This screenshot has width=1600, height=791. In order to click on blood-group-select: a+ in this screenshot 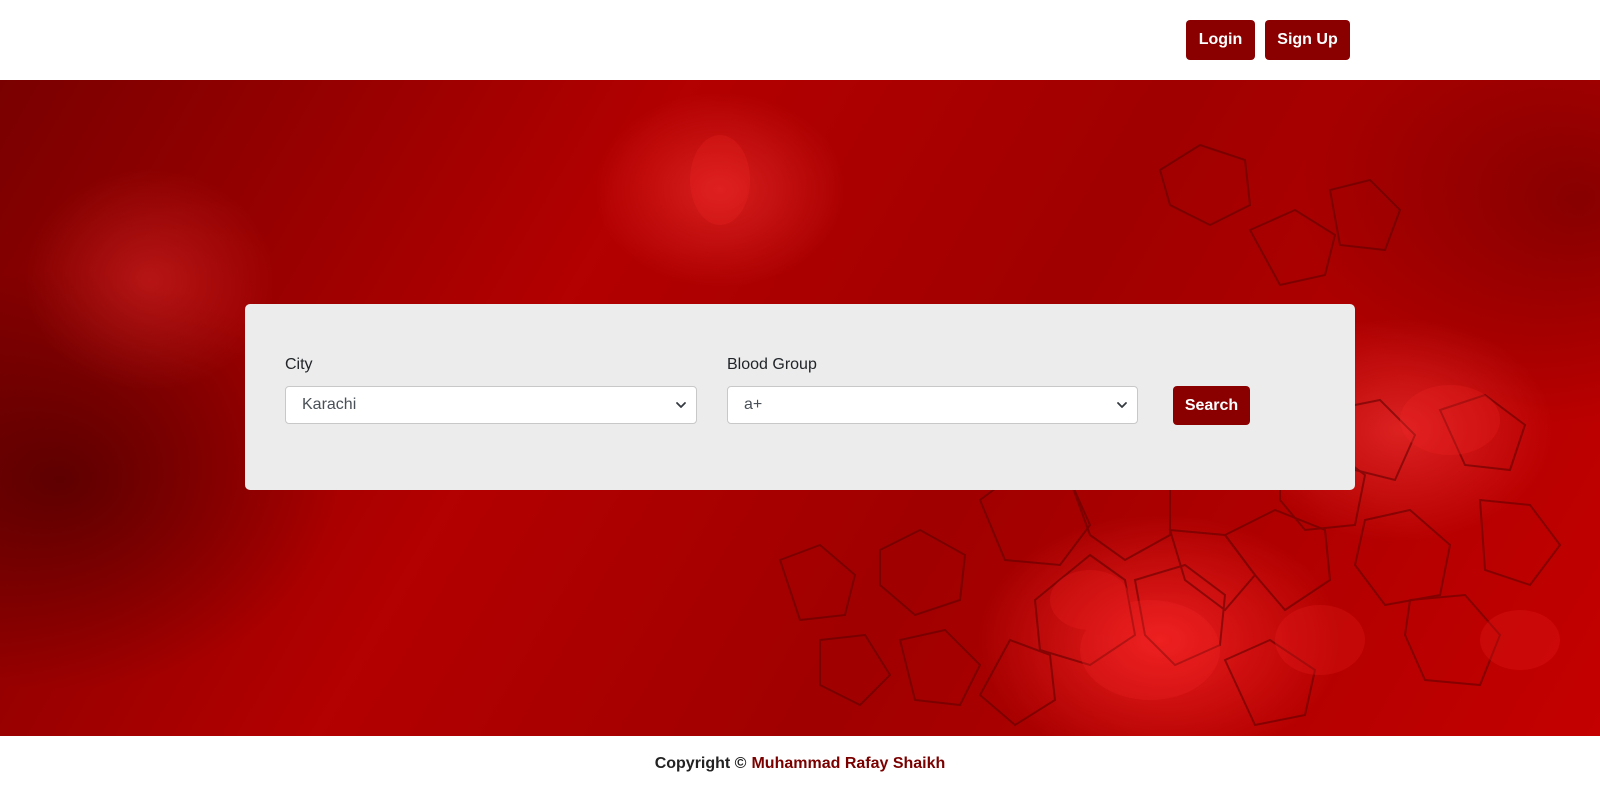, I will do `click(932, 405)`.